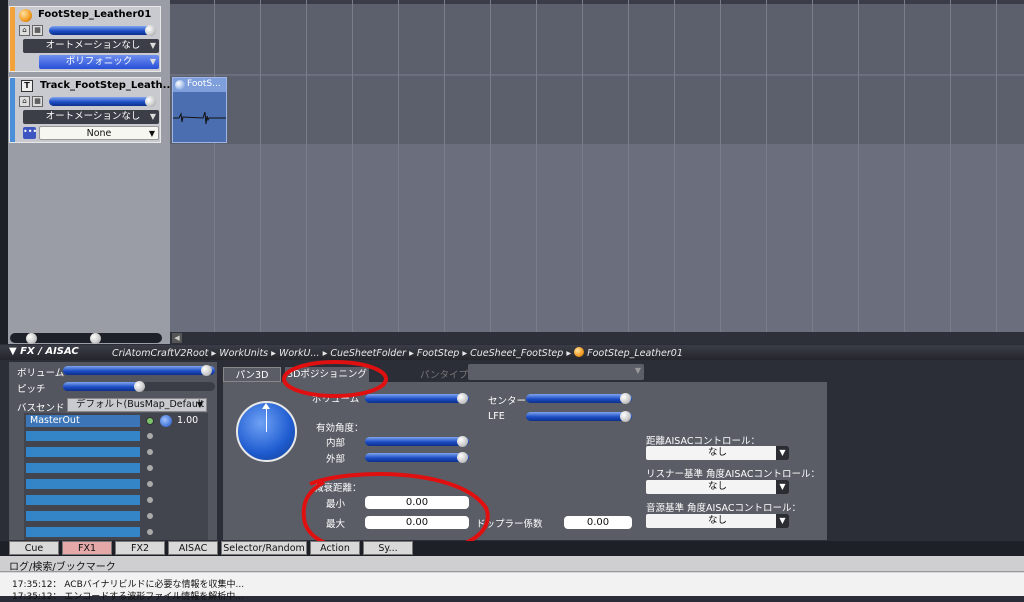 The image size is (1024, 602). Describe the element at coordinates (62, 565) in the screenshot. I see `log-title: ログ/検索/ブックマーク` at that location.